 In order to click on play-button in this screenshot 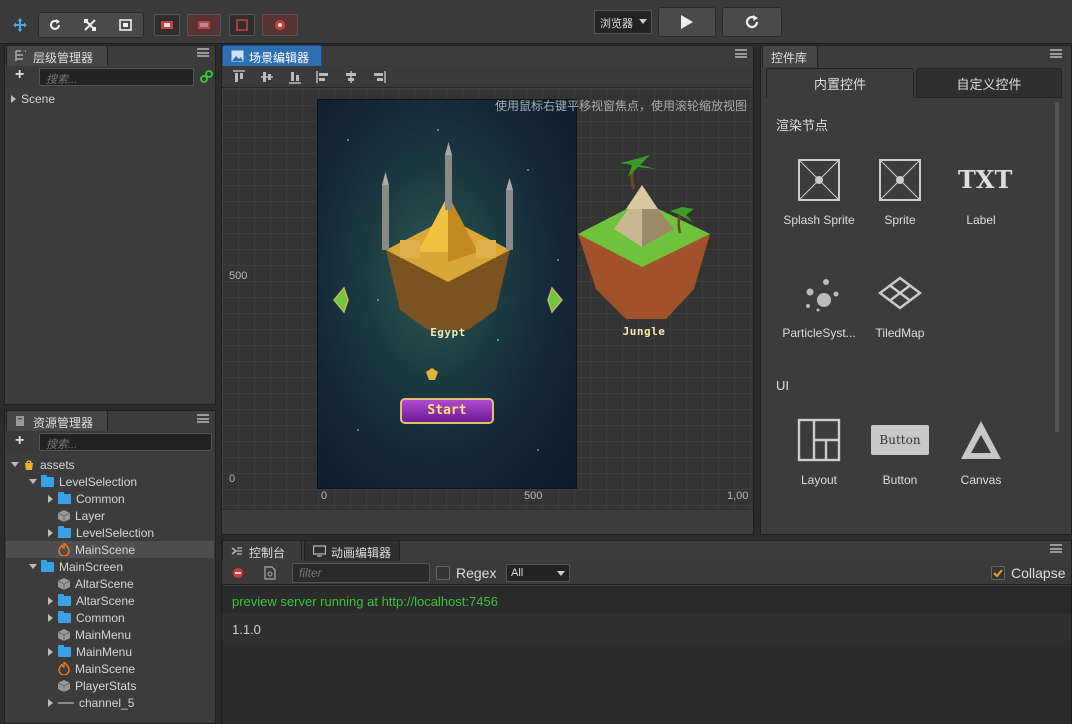, I will do `click(687, 22)`.